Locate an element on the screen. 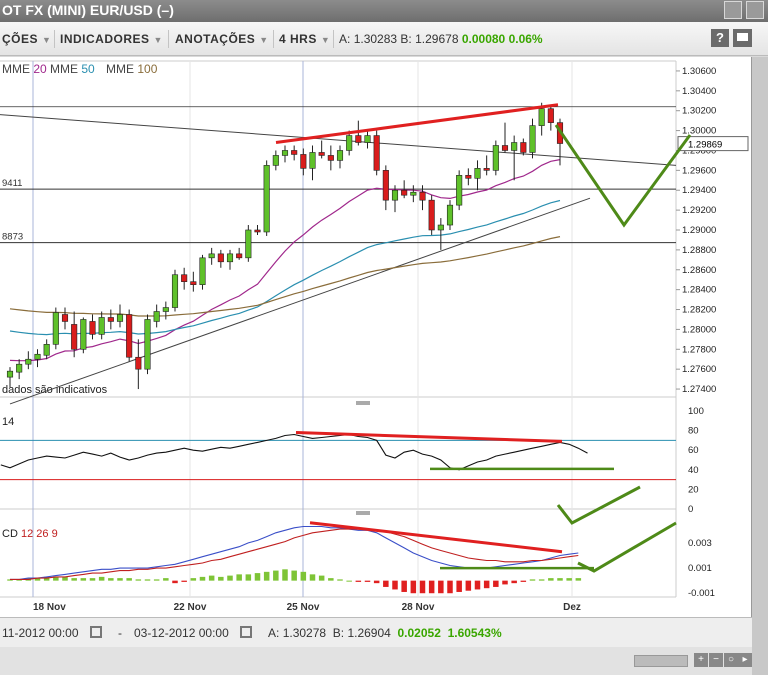 Image resolution: width=768 pixels, height=675 pixels. price-tick-label: 1.28200 is located at coordinates (699, 310).